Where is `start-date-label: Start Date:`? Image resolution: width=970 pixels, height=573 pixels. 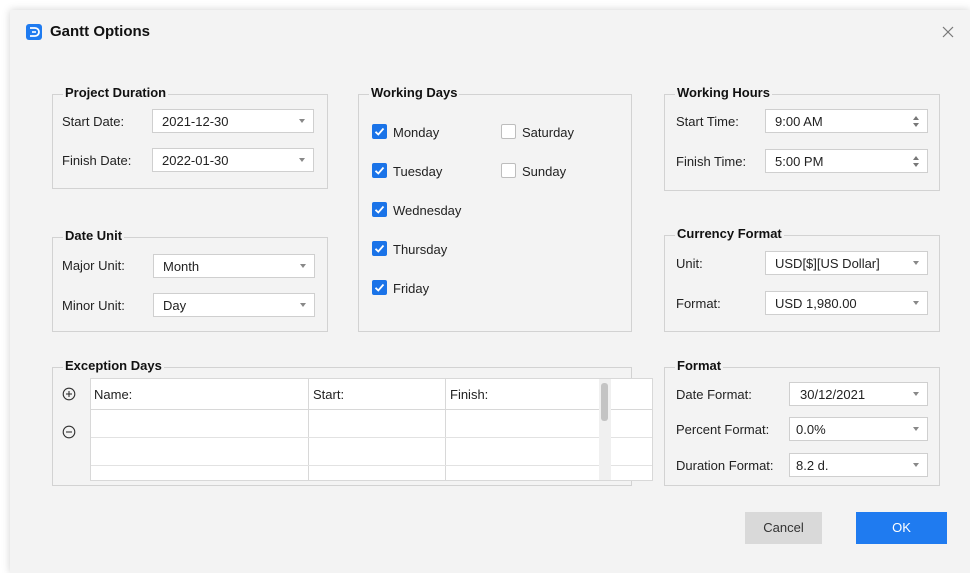 start-date-label: Start Date: is located at coordinates (93, 121).